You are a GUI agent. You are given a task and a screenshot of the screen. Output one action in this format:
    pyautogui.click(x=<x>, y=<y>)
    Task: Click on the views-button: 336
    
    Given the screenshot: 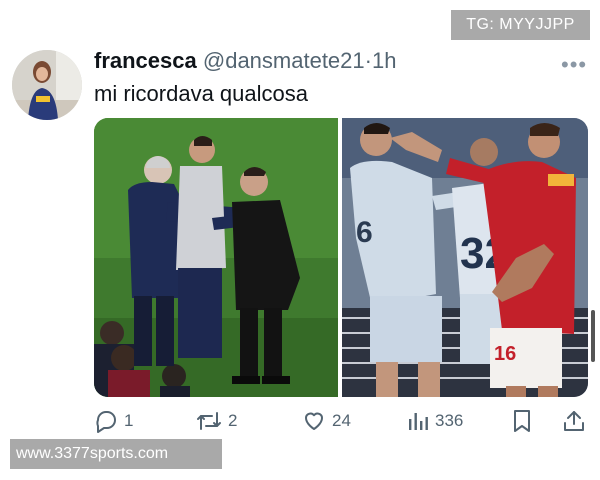 What is the action you would take?
    pyautogui.click(x=435, y=421)
    